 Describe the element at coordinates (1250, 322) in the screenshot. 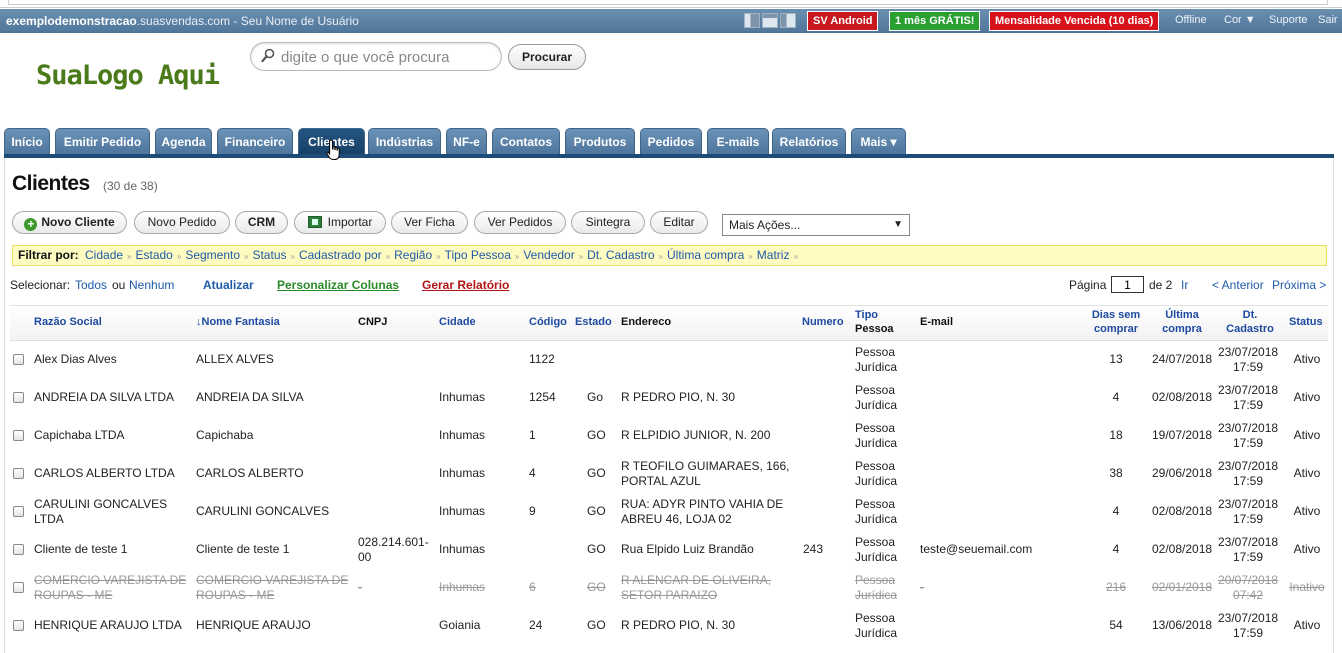

I see `col-dt-cadastro: Dt. Cadastro` at that location.